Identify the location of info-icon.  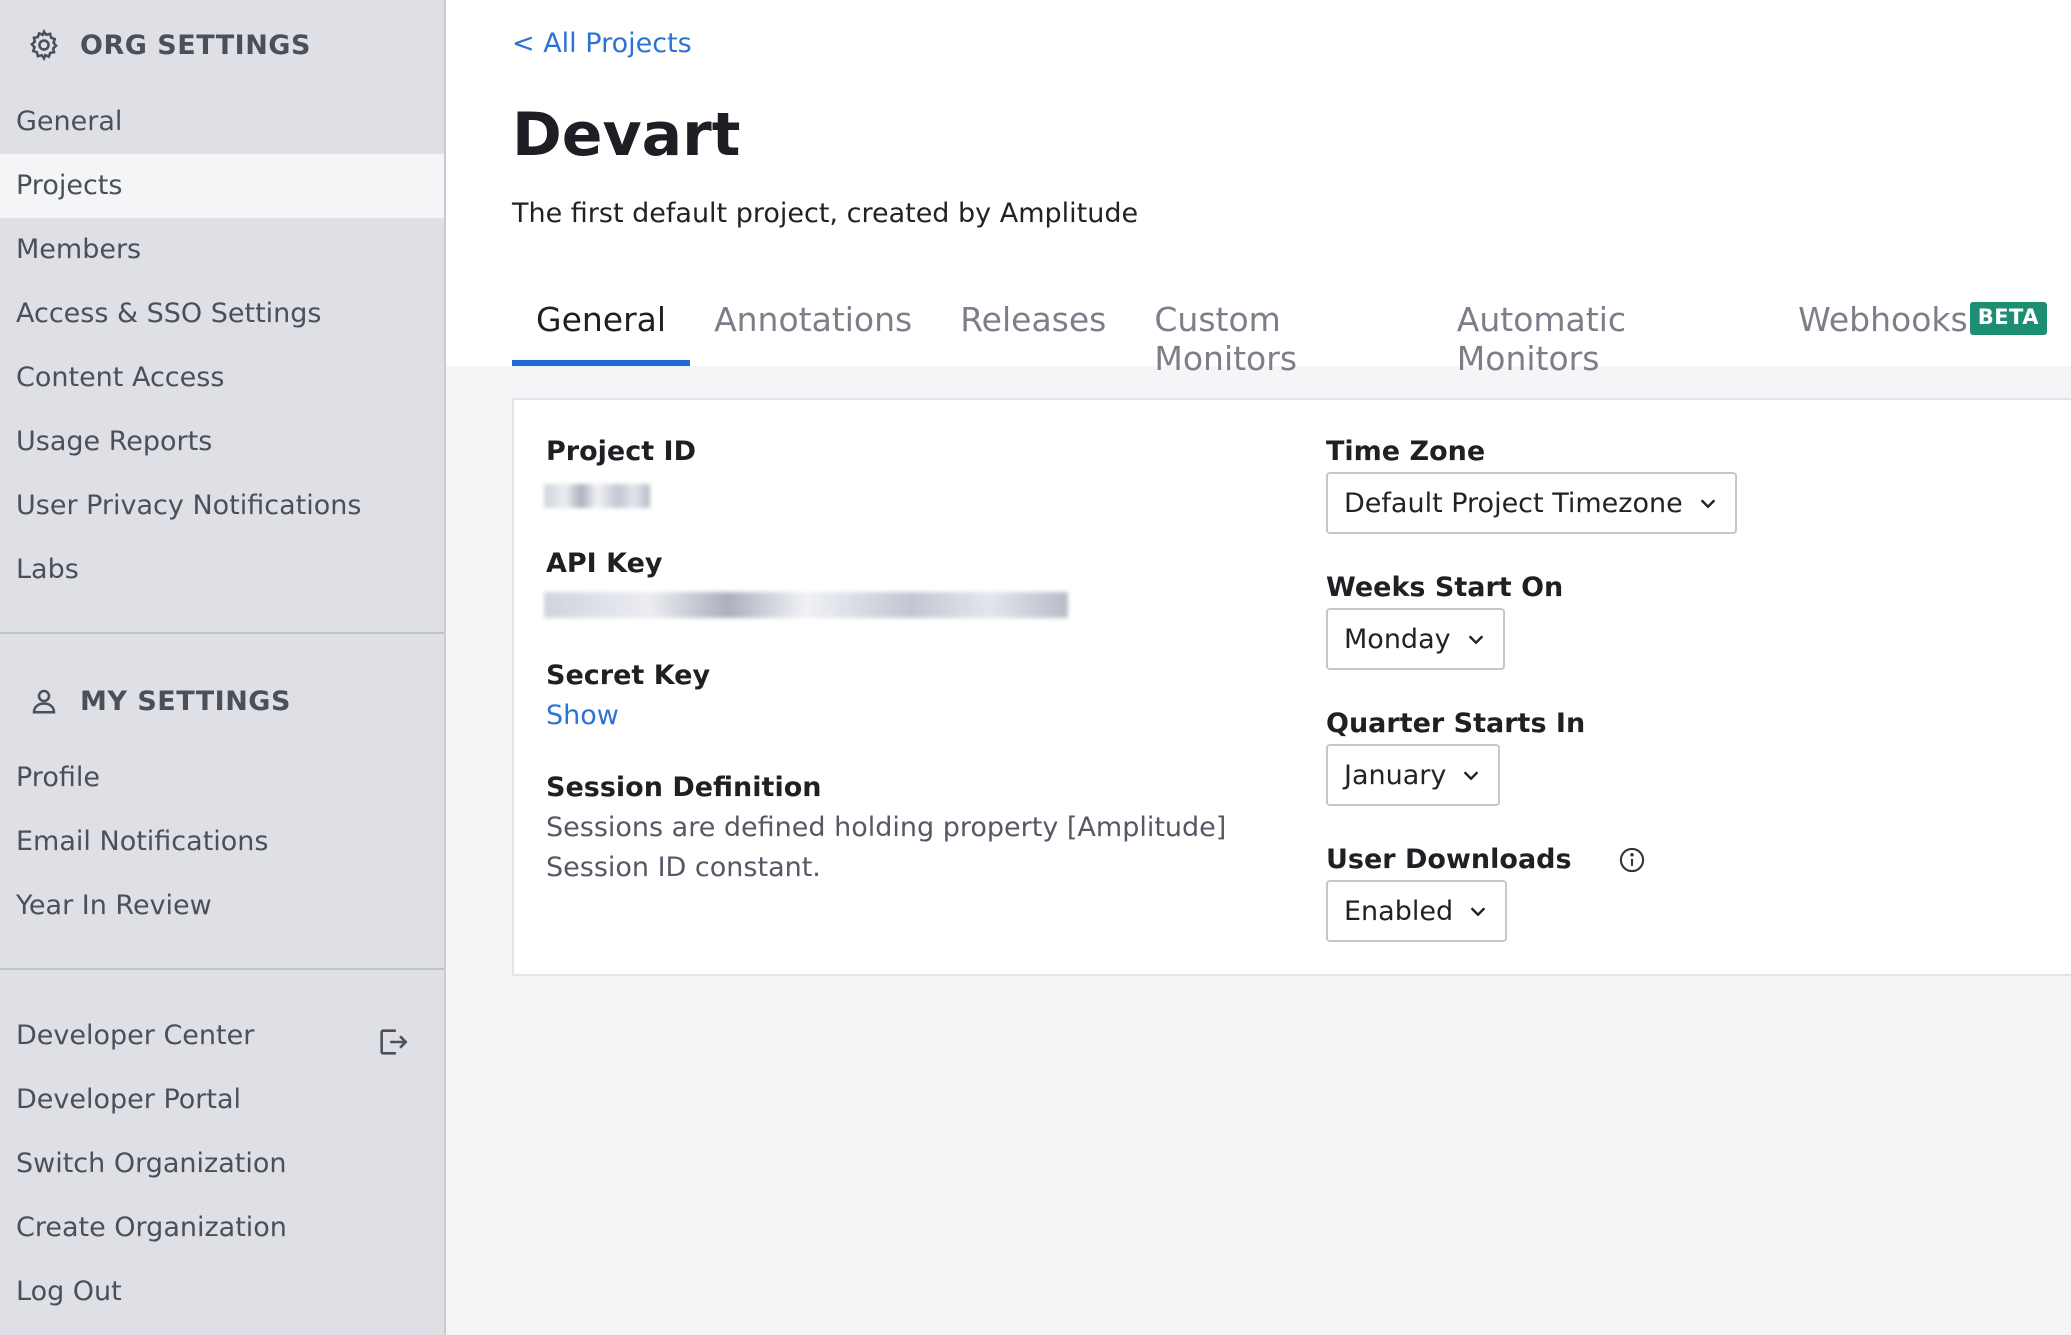
(1632, 860).